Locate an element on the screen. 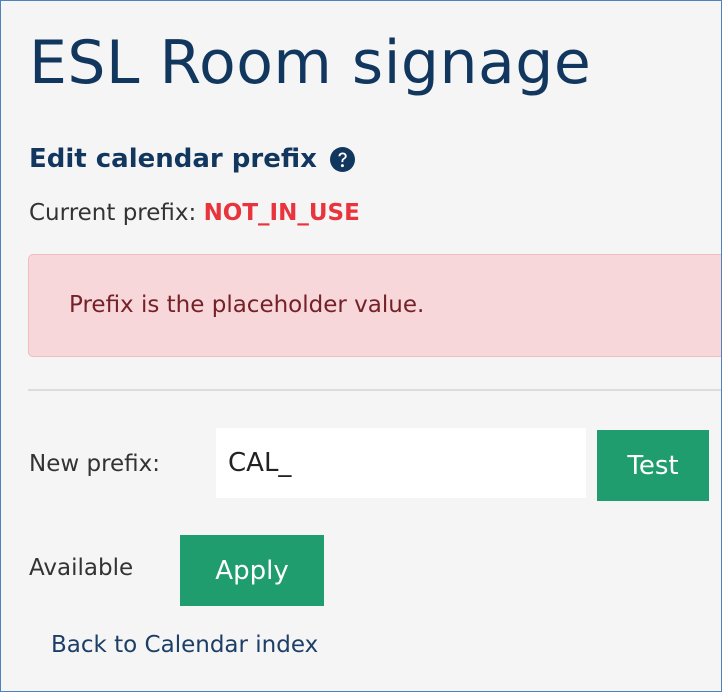 The image size is (722, 692). question-circle-icon is located at coordinates (342, 159).